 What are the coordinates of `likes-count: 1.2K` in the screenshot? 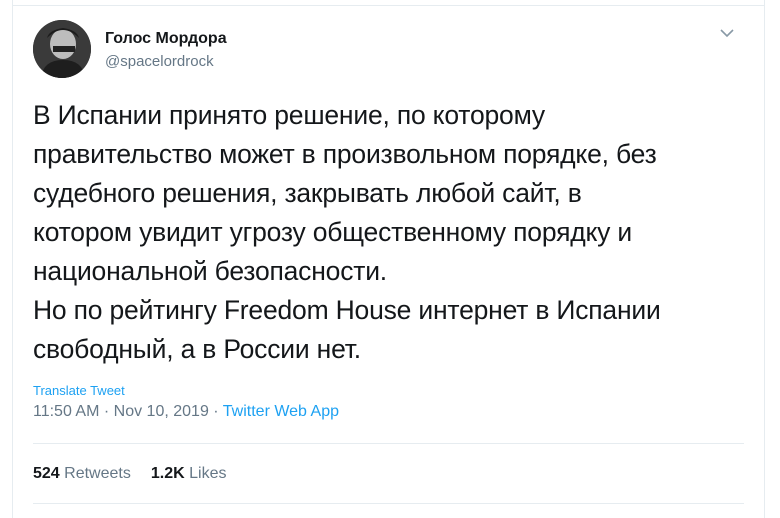 It's located at (167, 473).